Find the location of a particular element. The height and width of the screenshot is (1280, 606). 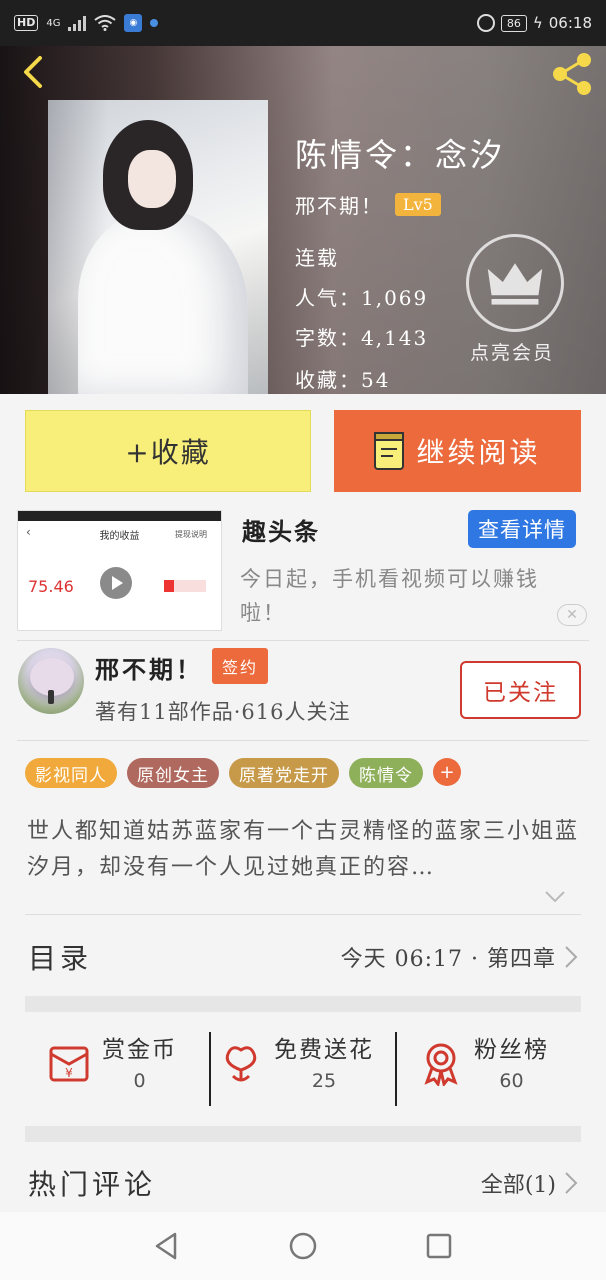

book-icon is located at coordinates (389, 451).